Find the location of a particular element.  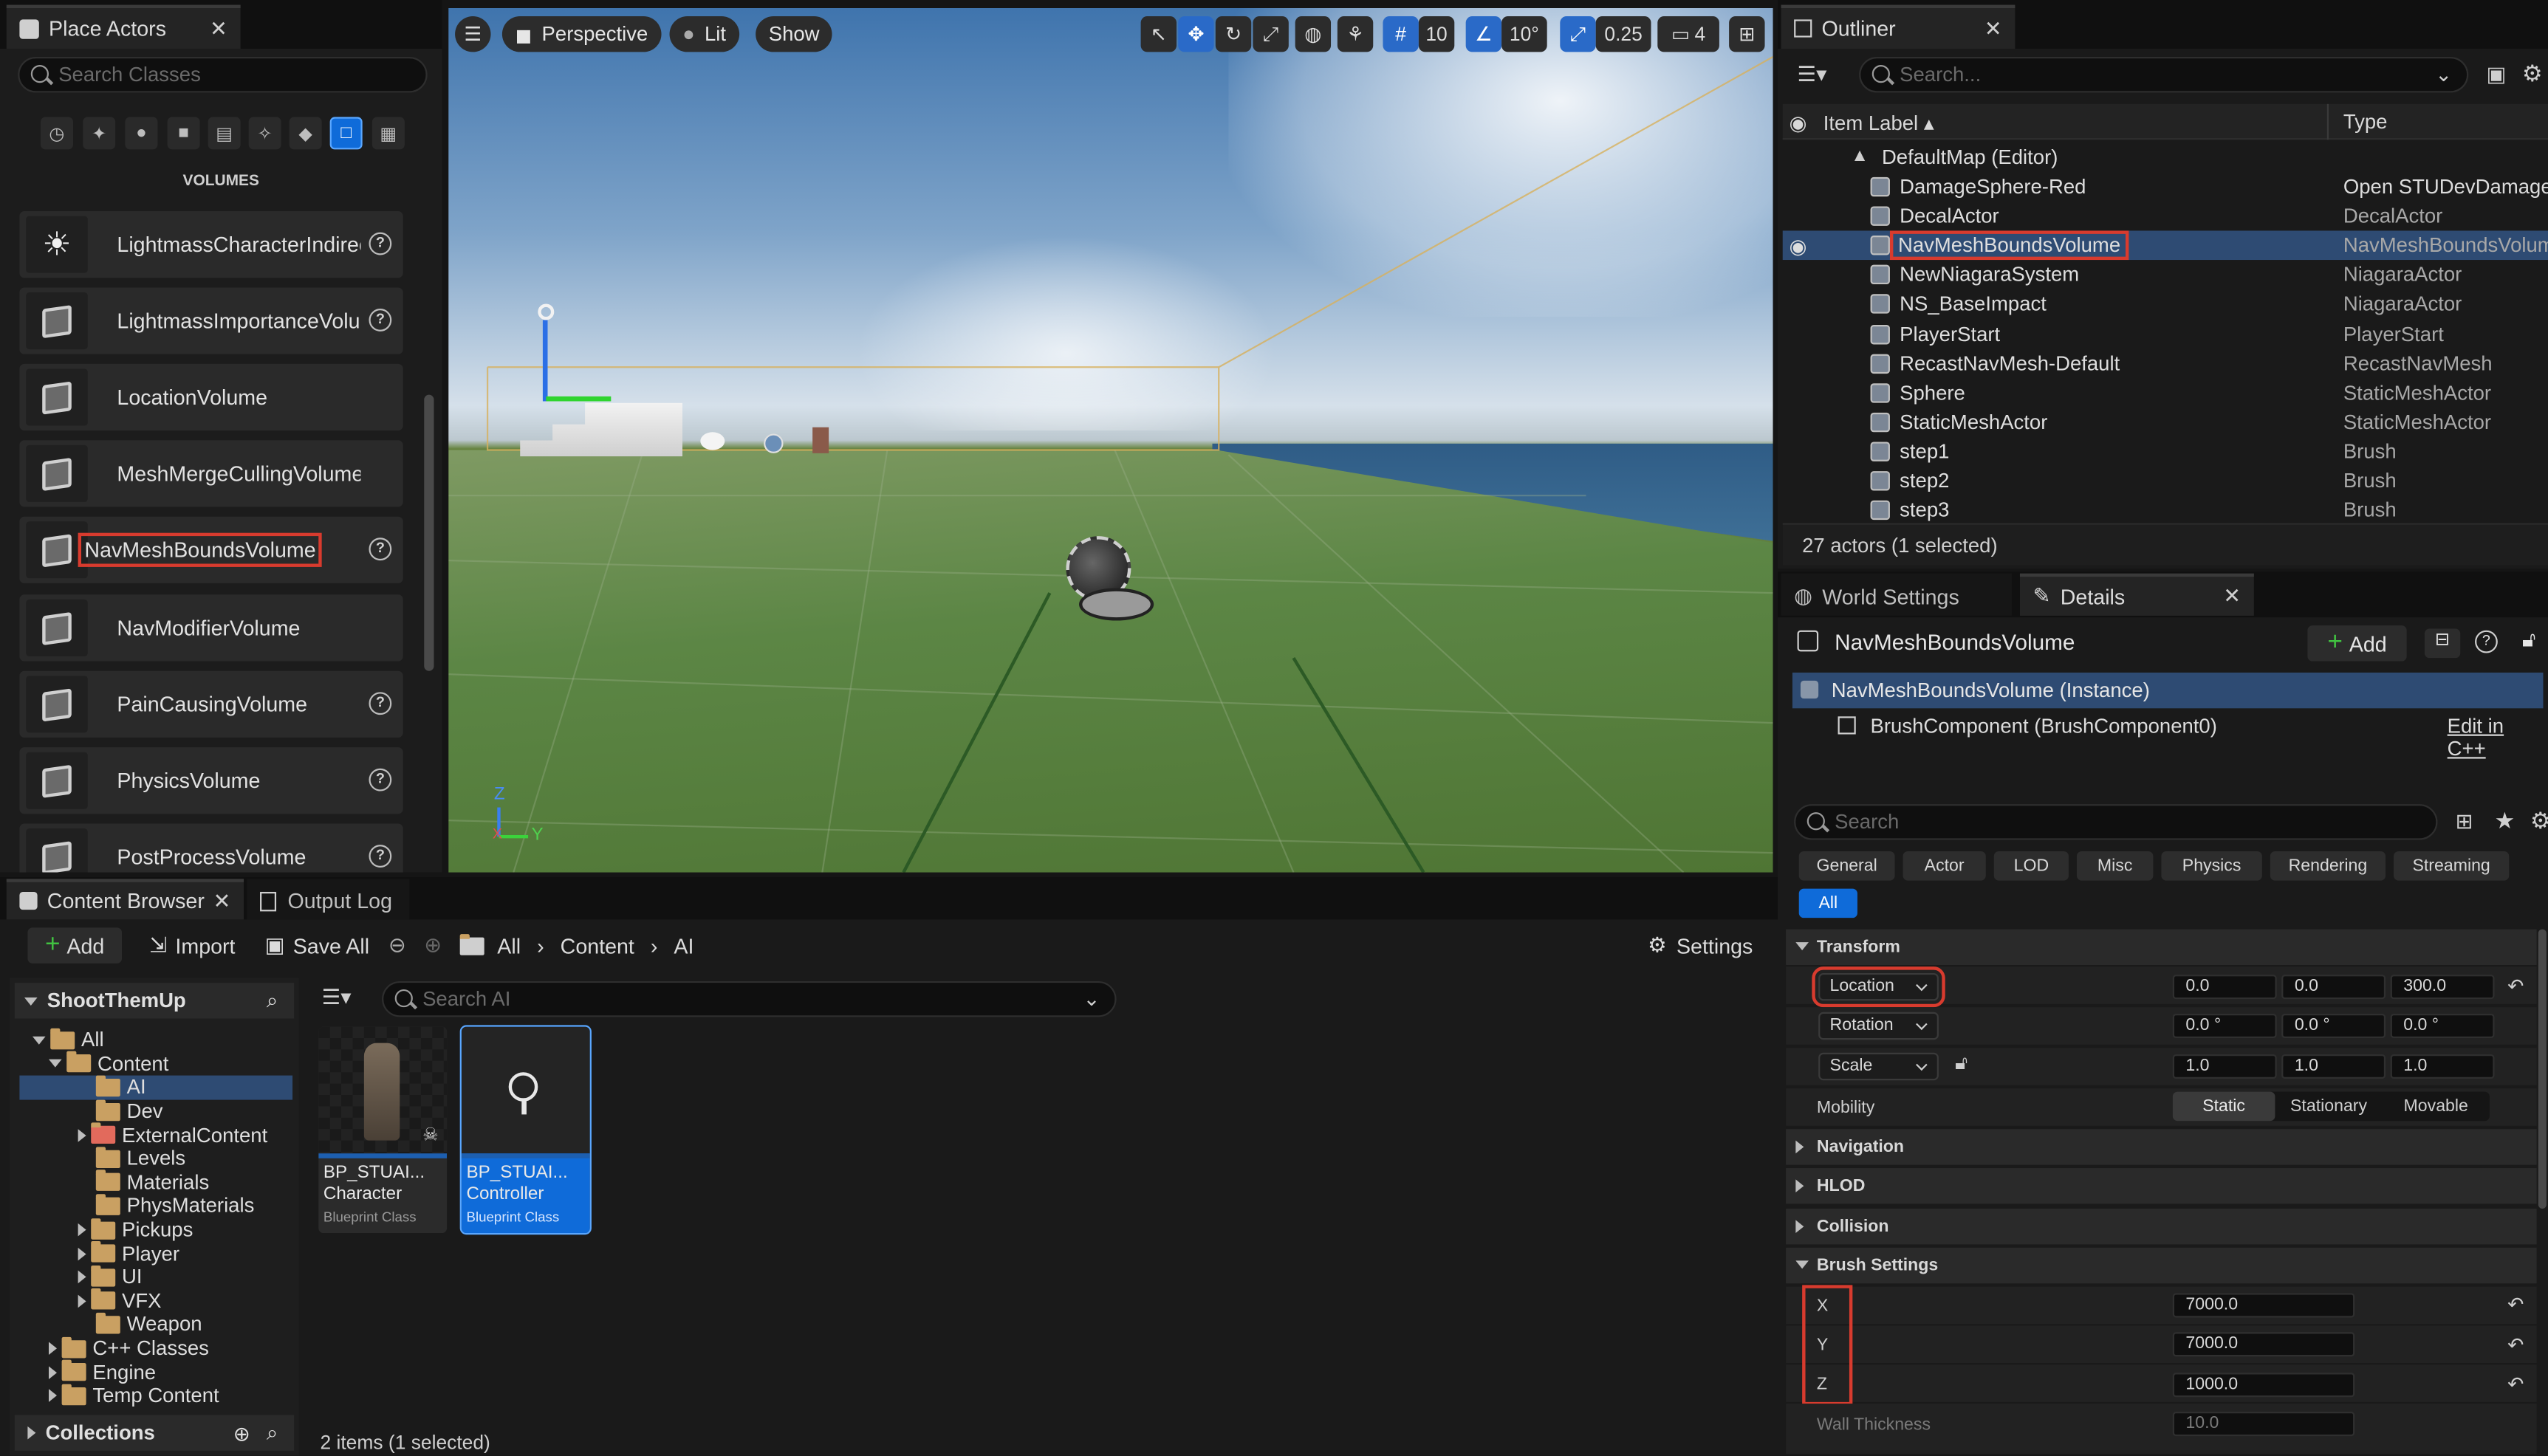

all-classes-category-icon: ▦ is located at coordinates (388, 134).